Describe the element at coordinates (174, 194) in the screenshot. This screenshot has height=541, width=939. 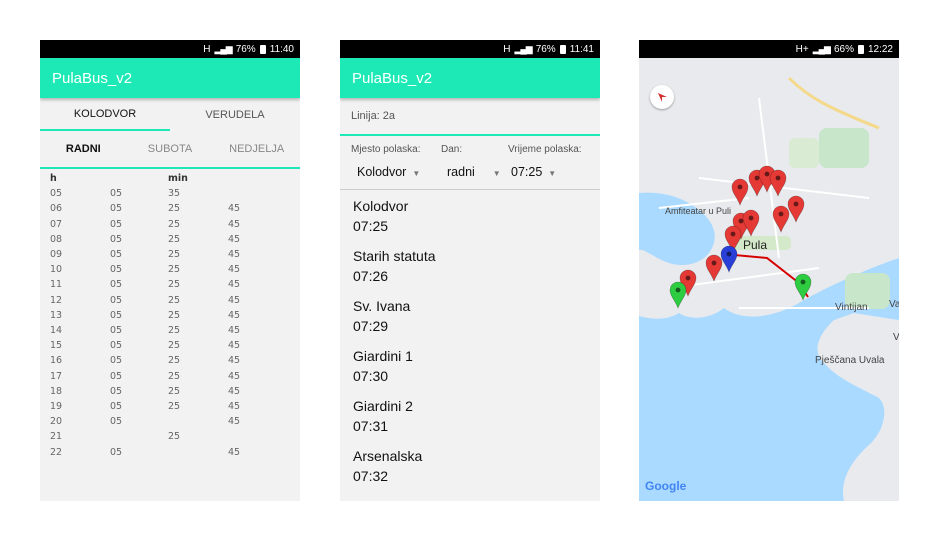
I see `minute-cell: 35` at that location.